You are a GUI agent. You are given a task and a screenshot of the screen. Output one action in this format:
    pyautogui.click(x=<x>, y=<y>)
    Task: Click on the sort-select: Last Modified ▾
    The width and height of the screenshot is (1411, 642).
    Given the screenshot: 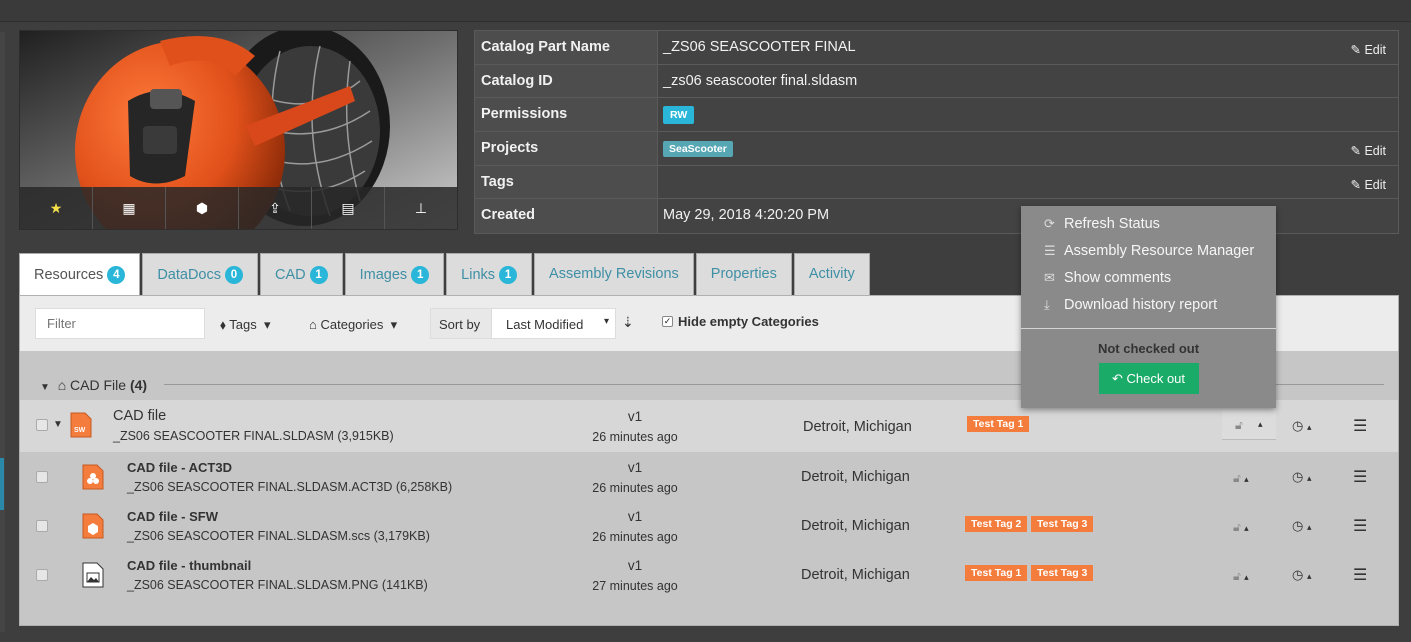 What is the action you would take?
    pyautogui.click(x=553, y=323)
    